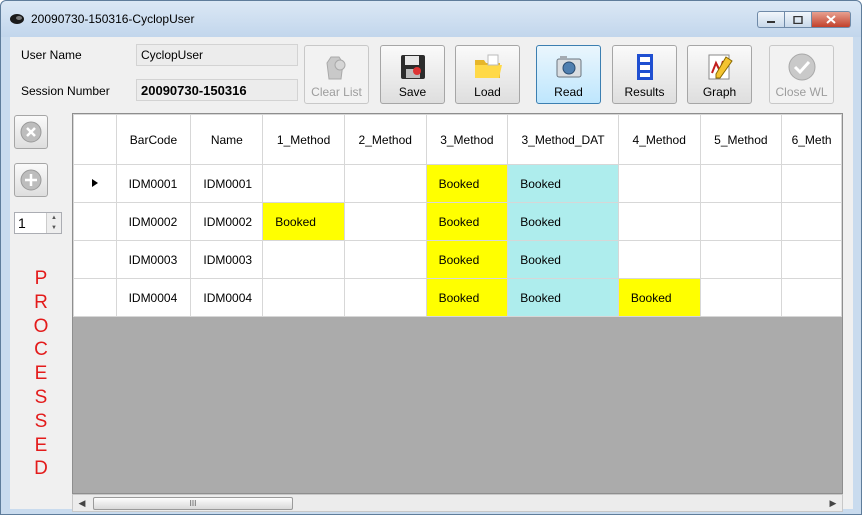 The height and width of the screenshot is (515, 862). I want to click on load-label: Load, so click(487, 92).